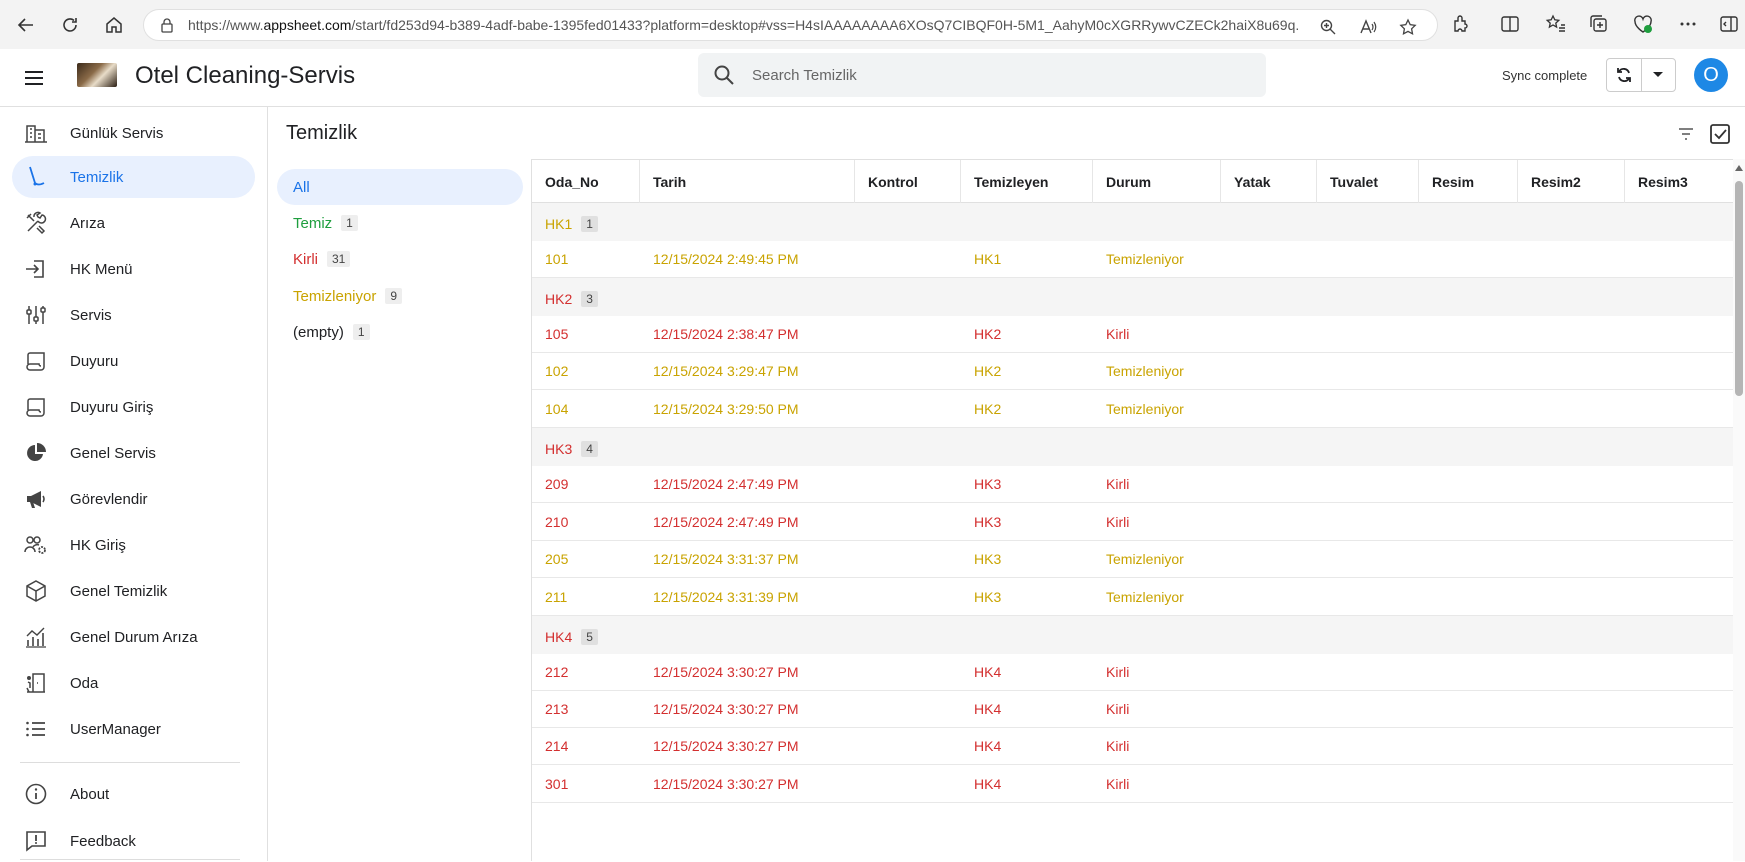 This screenshot has width=1745, height=862. Describe the element at coordinates (133, 794) in the screenshot. I see `sidebar-item-about: About` at that location.